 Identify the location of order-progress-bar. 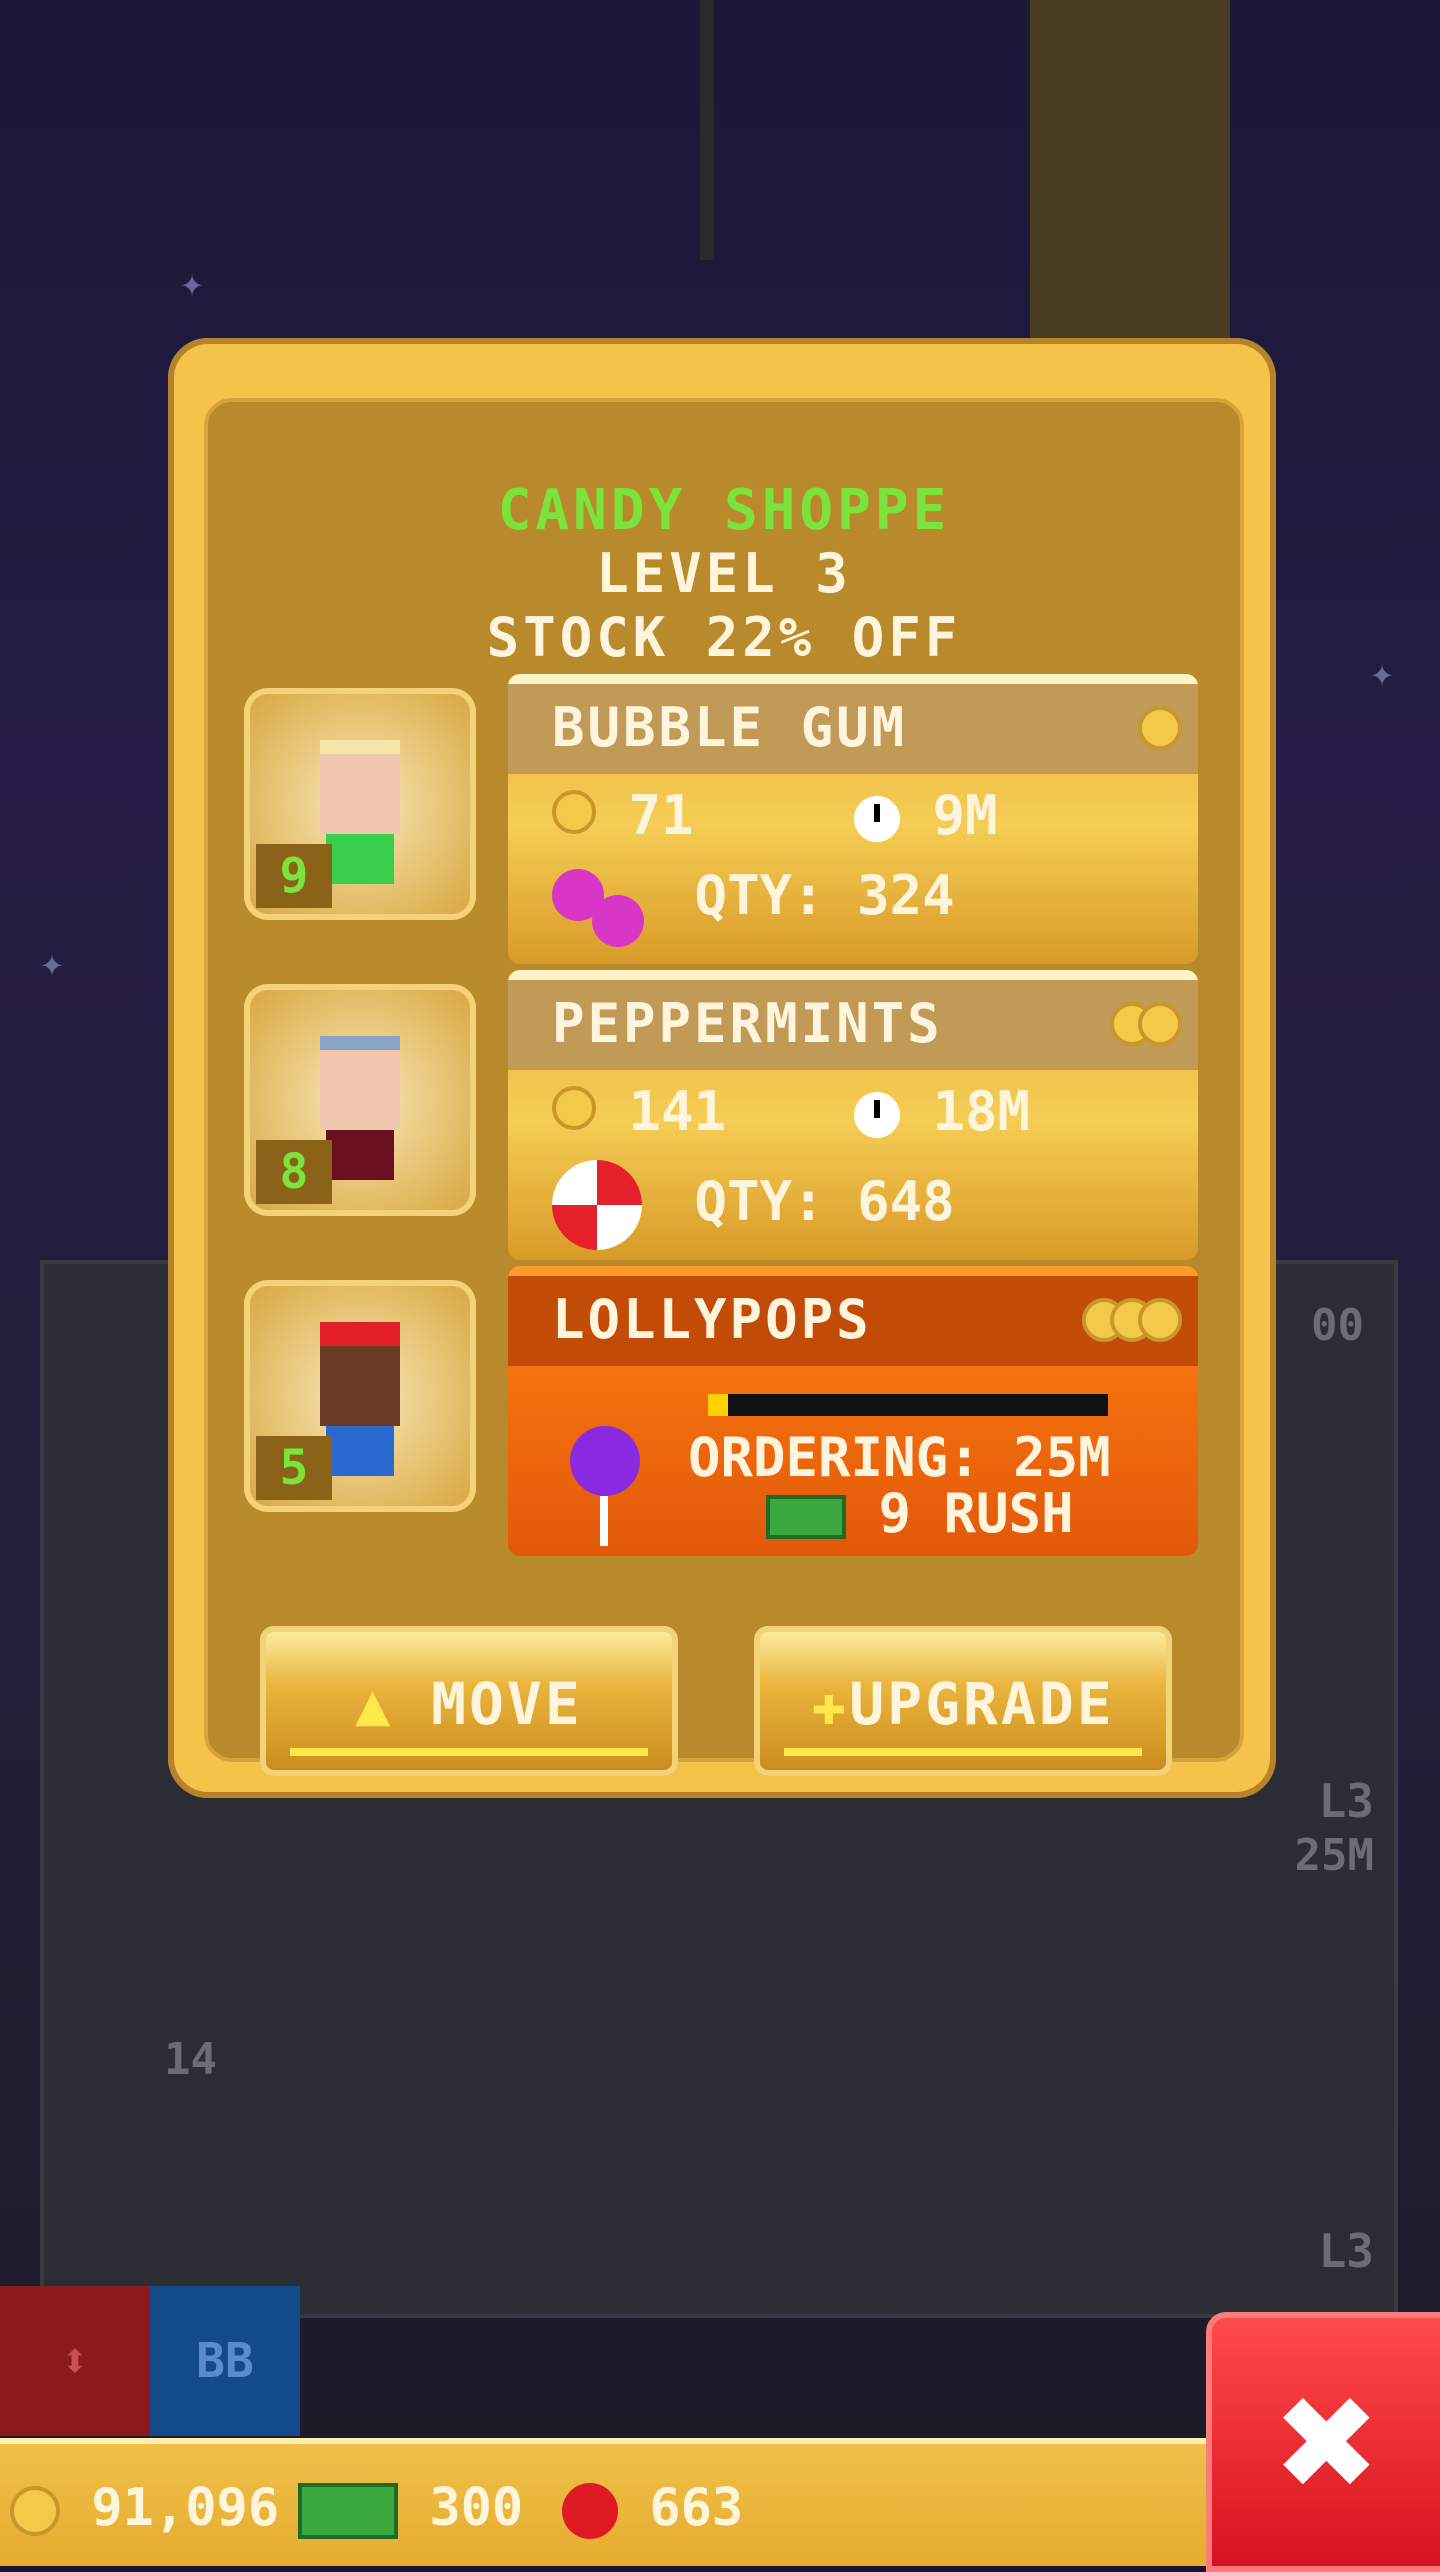
(908, 1405).